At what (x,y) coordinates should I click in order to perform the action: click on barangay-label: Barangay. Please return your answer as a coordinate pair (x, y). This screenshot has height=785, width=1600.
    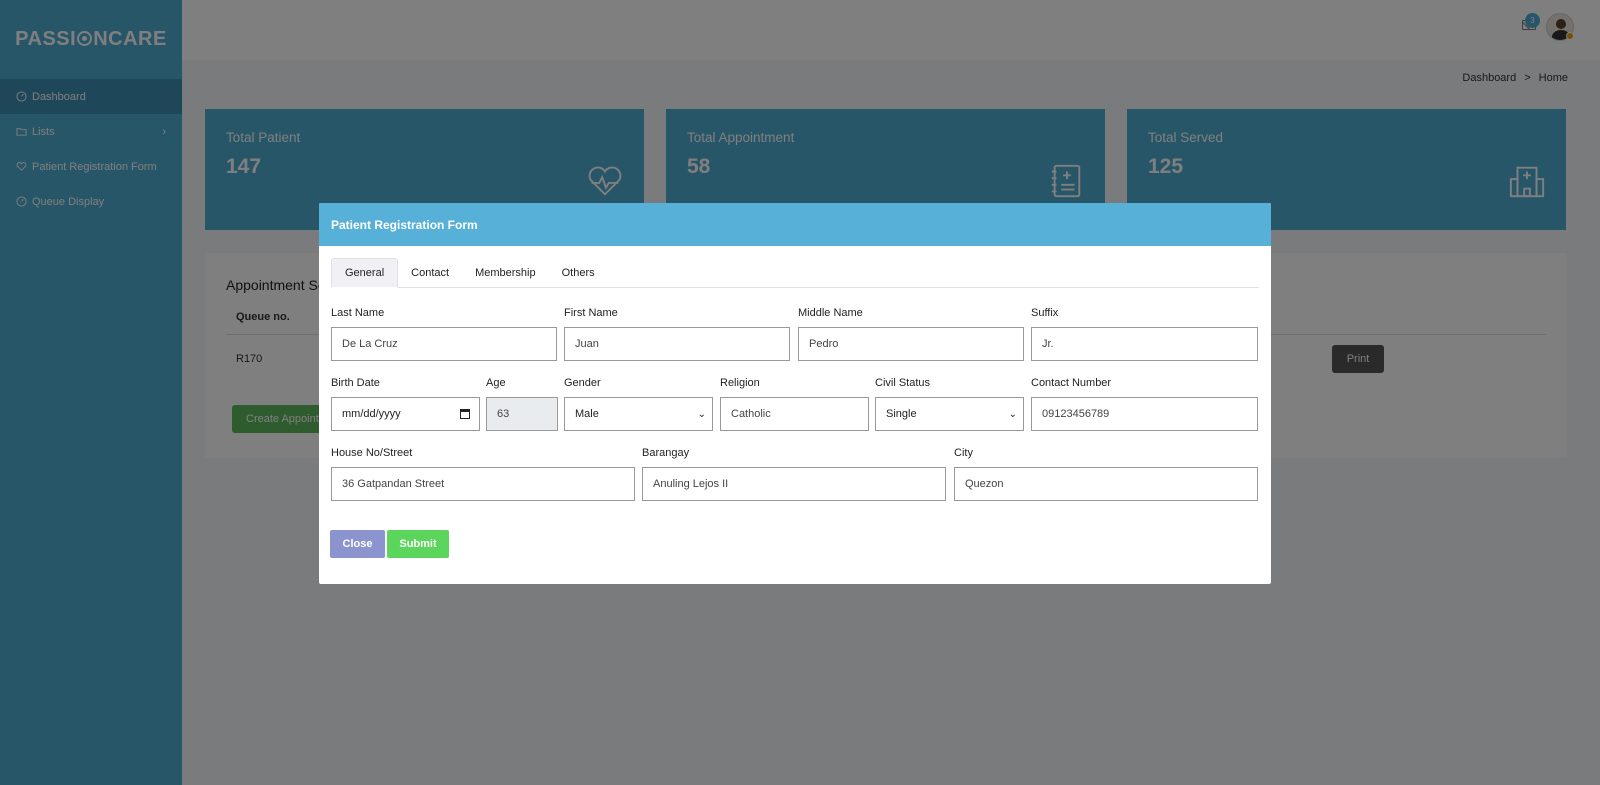
    Looking at the image, I should click on (666, 453).